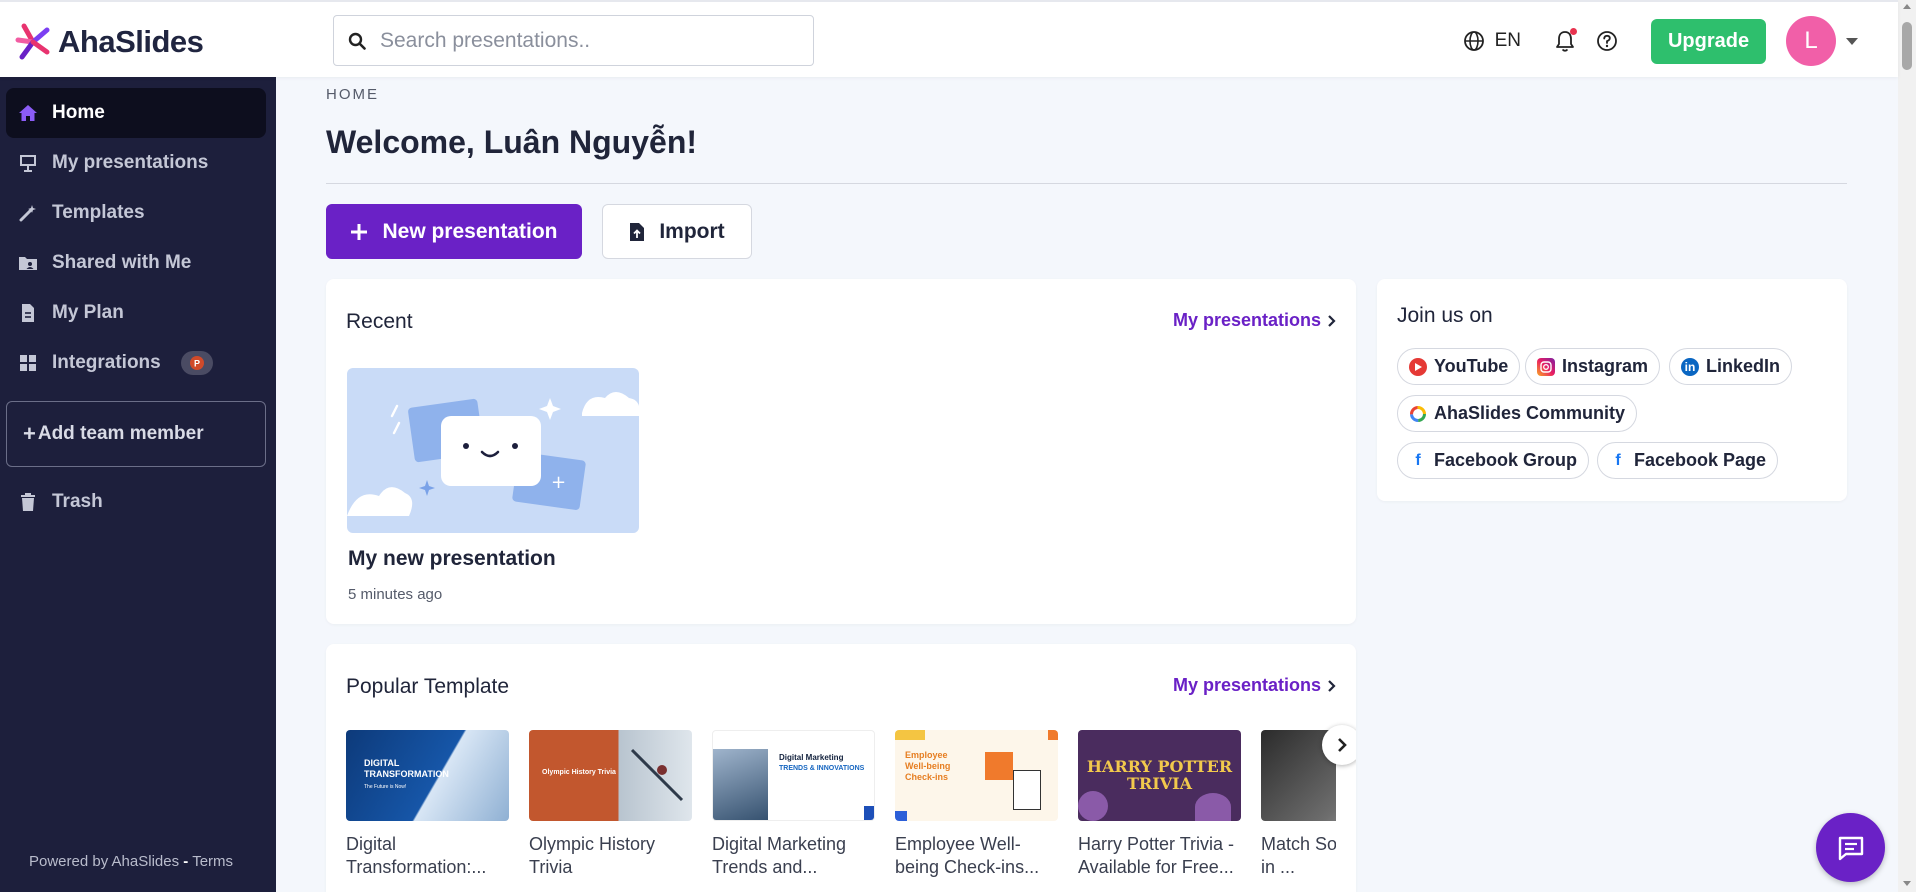  What do you see at coordinates (122, 262) in the screenshot?
I see `sidebar-item-label: Shared with Me` at bounding box center [122, 262].